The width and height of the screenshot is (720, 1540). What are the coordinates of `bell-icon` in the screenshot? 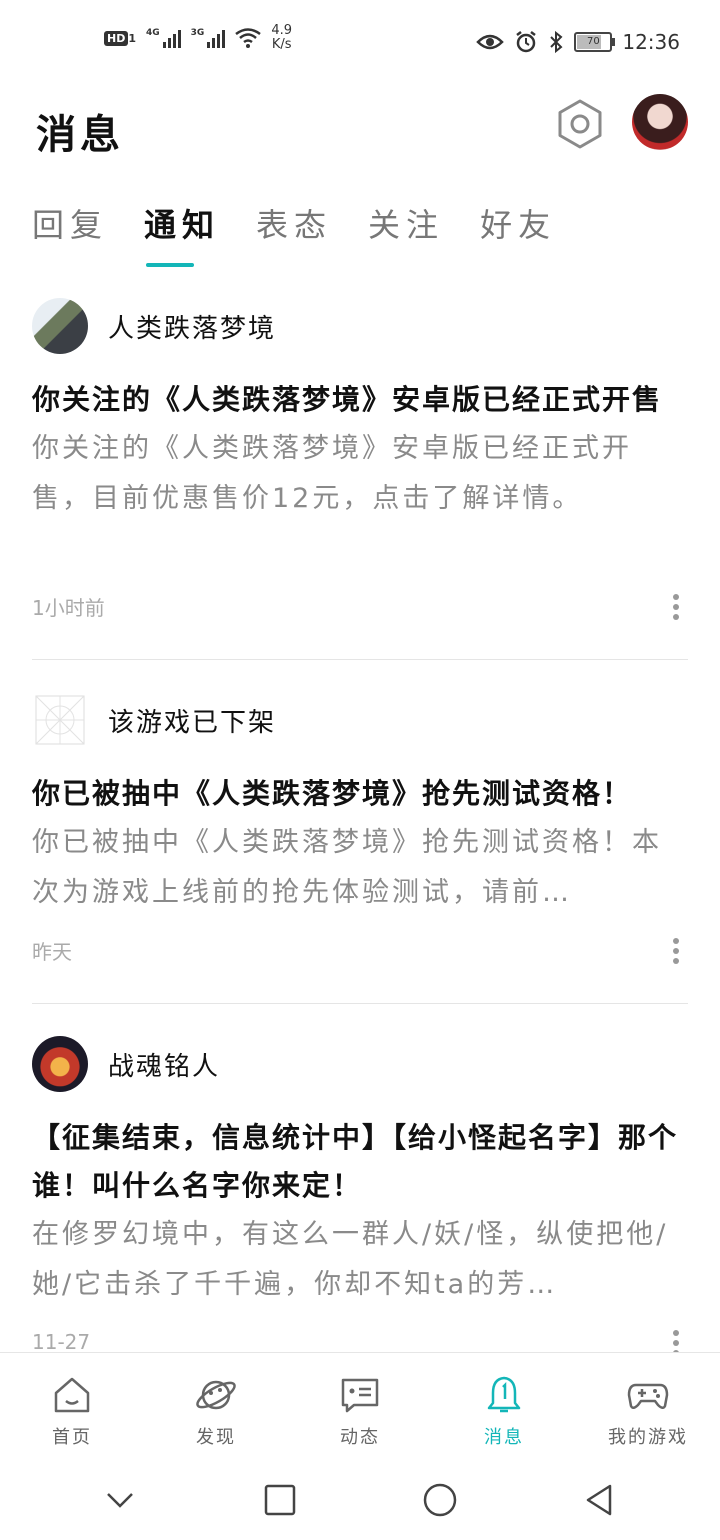 It's located at (504, 1394).